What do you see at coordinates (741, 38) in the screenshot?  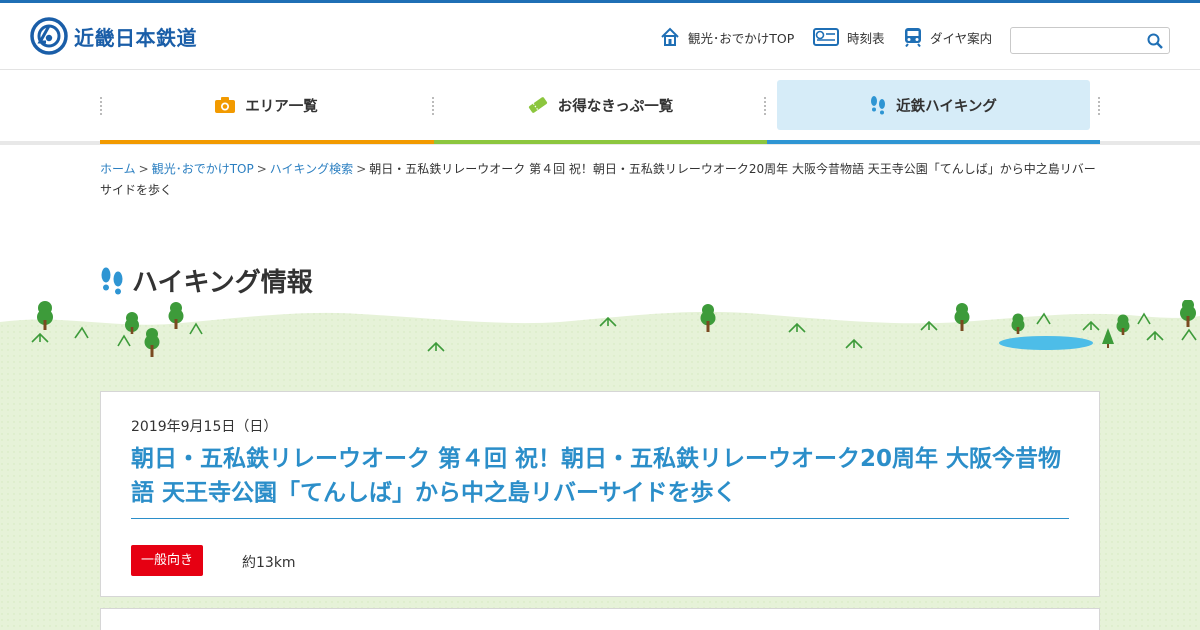 I see `nav-sightseeing-top-label: 観光･おでかけTOP` at bounding box center [741, 38].